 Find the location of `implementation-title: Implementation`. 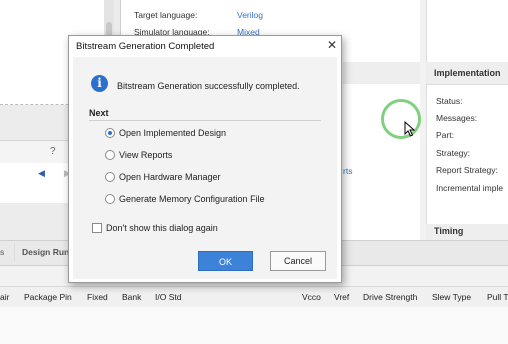

implementation-title: Implementation is located at coordinates (467, 73).